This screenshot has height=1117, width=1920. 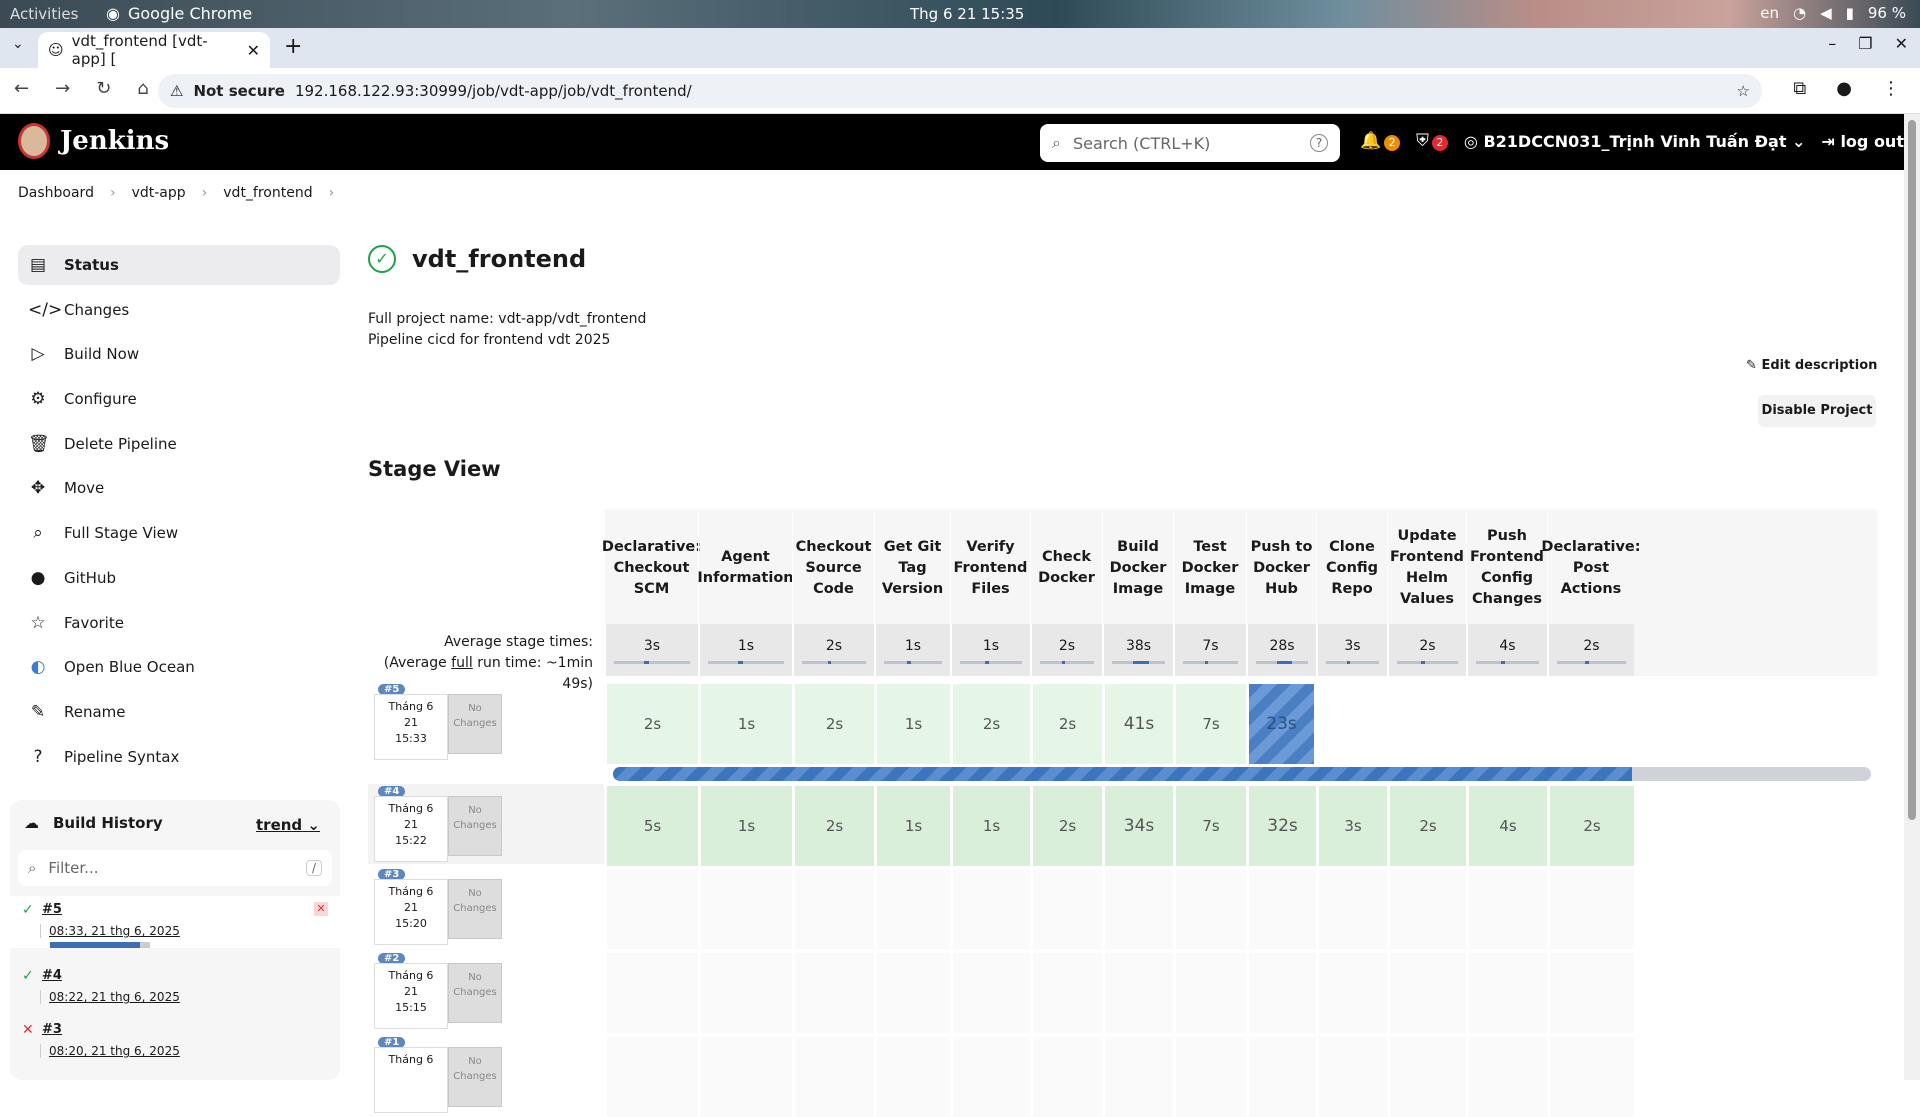 I want to click on build-number: #3, so click(x=52, y=1029).